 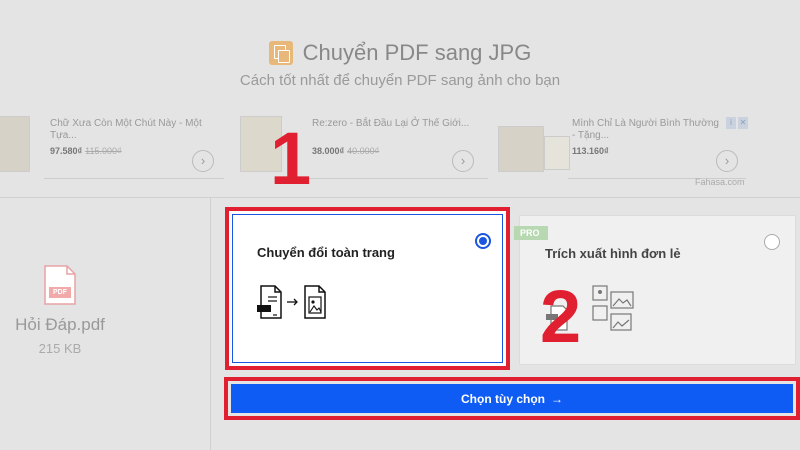 What do you see at coordinates (60, 292) in the screenshot?
I see `pdf-icon-label: PDF` at bounding box center [60, 292].